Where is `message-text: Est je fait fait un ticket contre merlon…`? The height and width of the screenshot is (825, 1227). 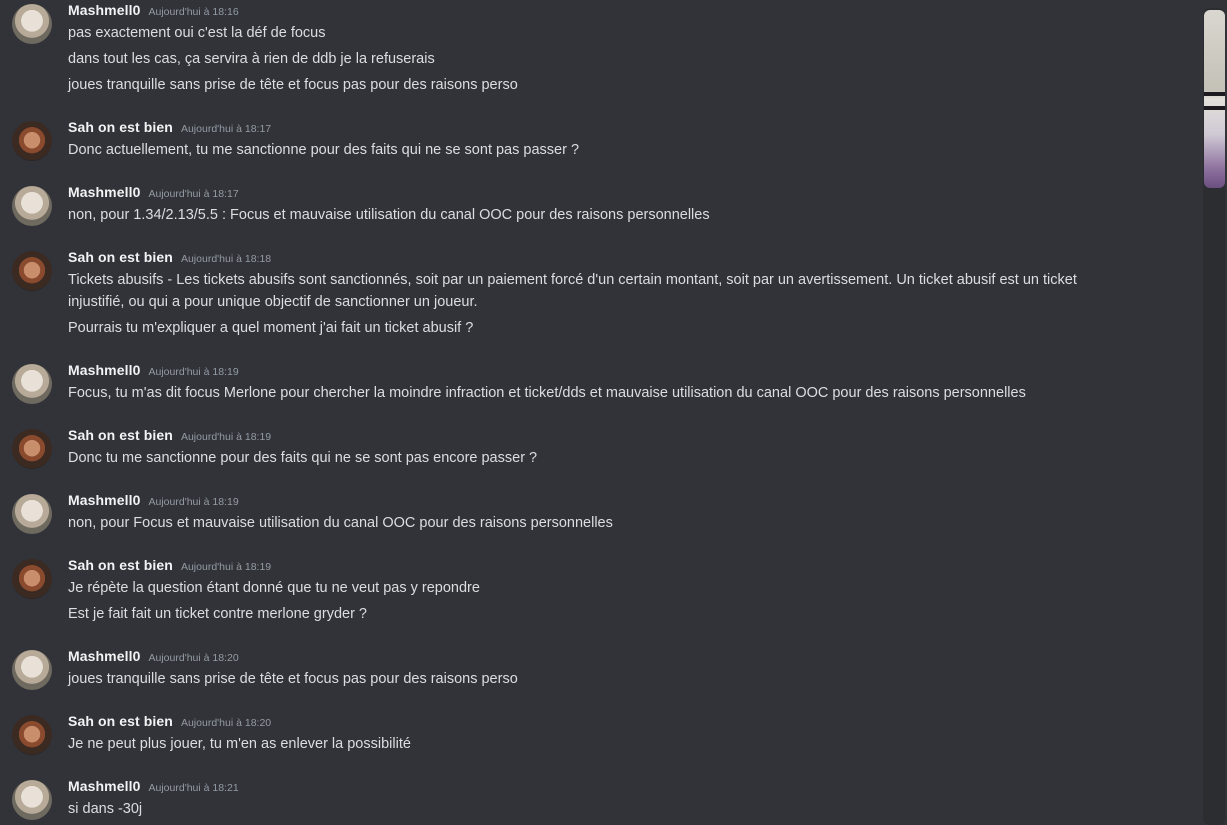 message-text: Est je fait fait un ticket contre merlon… is located at coordinates (217, 614).